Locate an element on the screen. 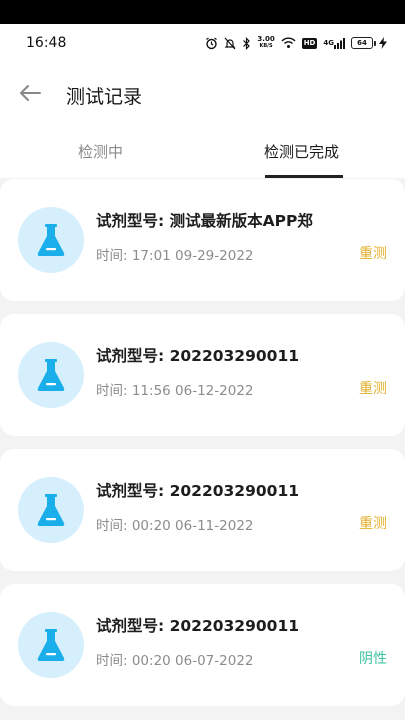 This screenshot has height=720, width=405. bottom-area is located at coordinates (202, 716).